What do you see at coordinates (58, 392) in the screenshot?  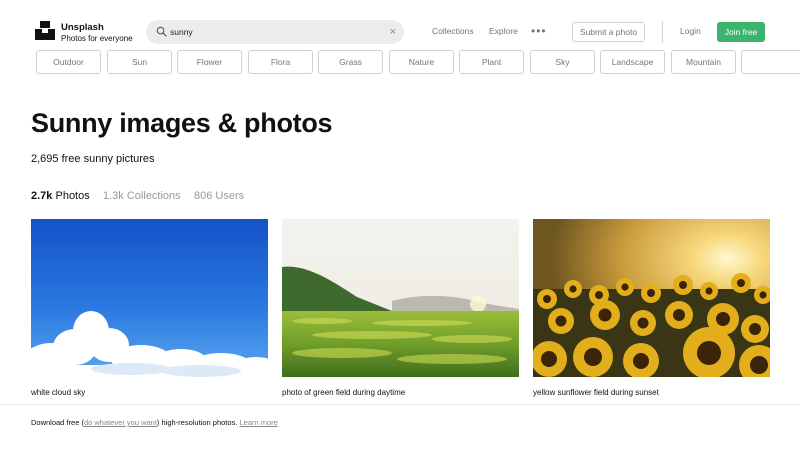 I see `photo-caption-sky: white cloud sky` at bounding box center [58, 392].